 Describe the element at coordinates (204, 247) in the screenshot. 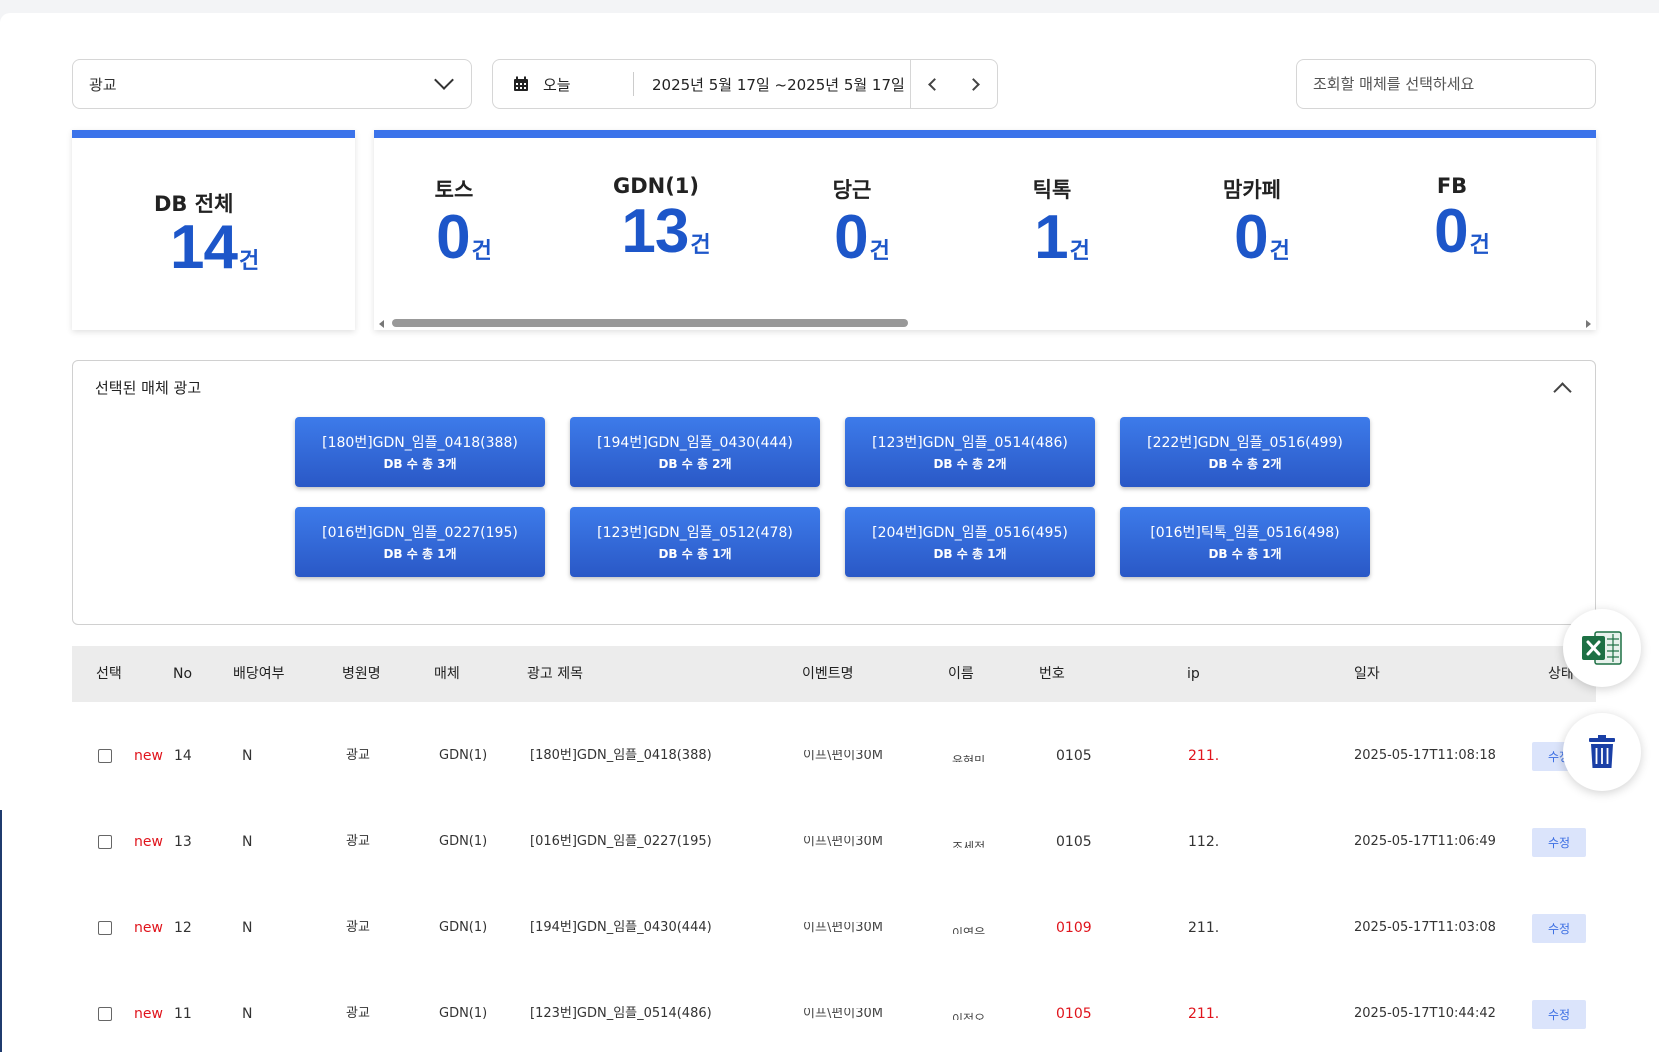

I see `db-total-value: 14` at that location.